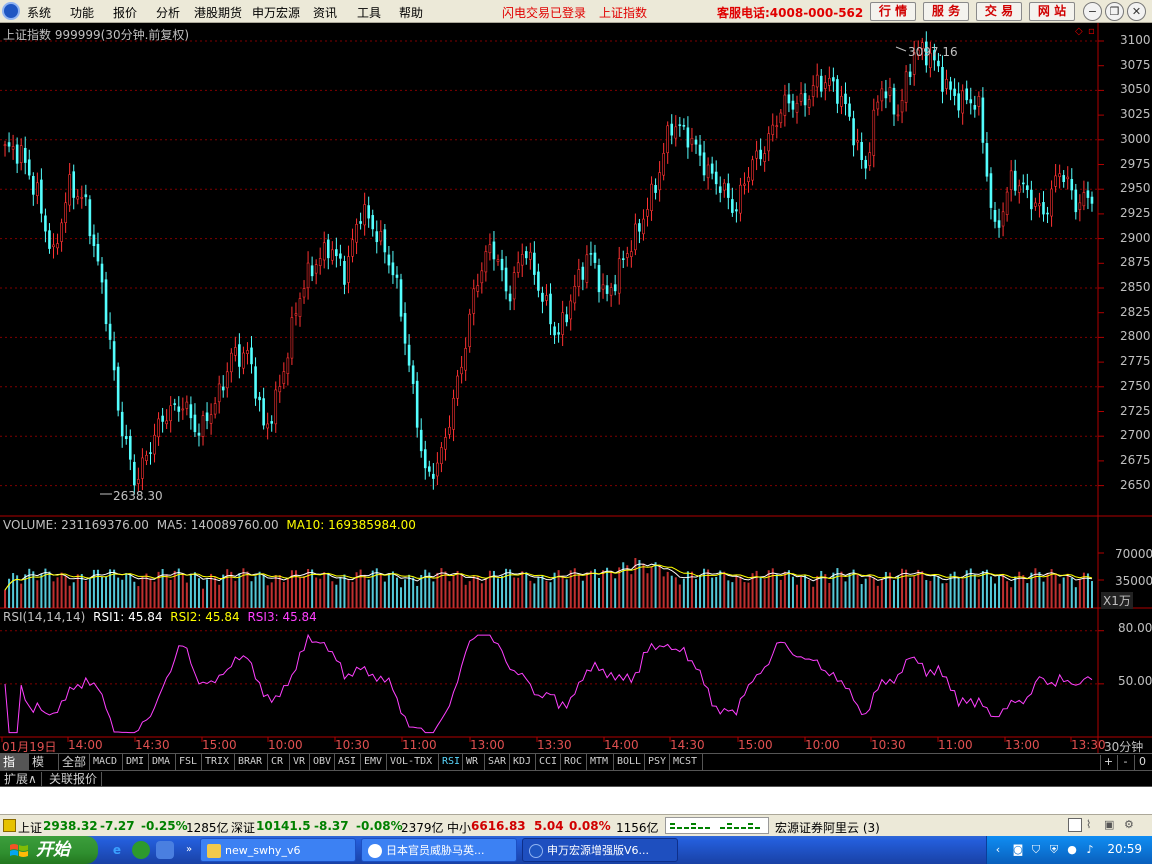 This screenshot has height=864, width=1152. Describe the element at coordinates (574, 762) in the screenshot. I see `indicator-tab-roc: ROC` at that location.